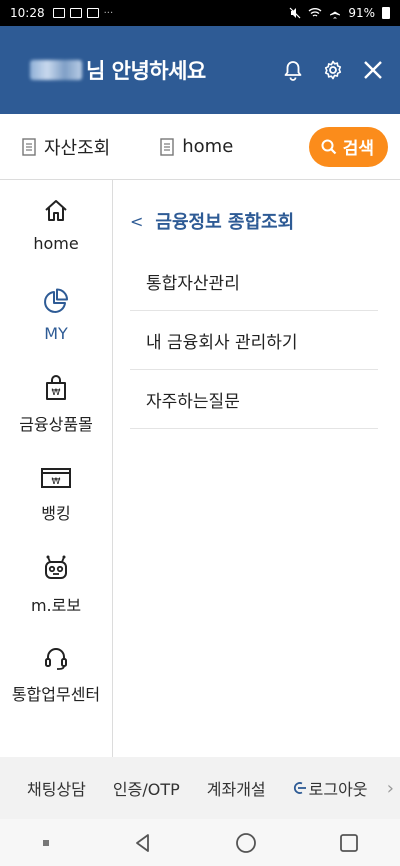  I want to click on bank-card-icon: ₩, so click(56, 478).